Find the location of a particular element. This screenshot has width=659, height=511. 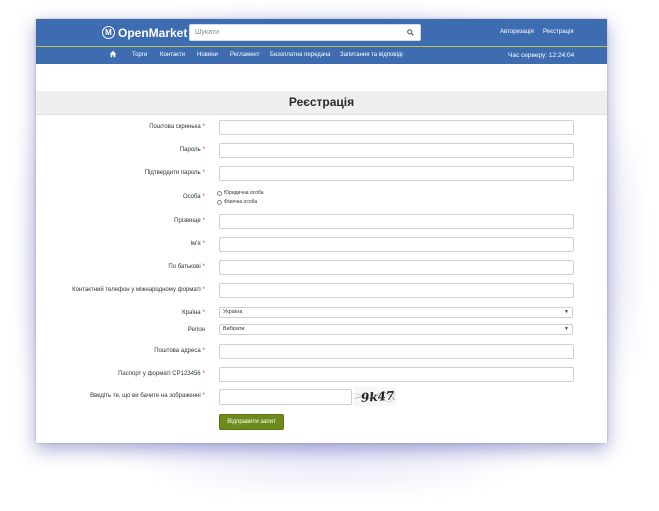

password-label: Пароль * is located at coordinates (192, 150).